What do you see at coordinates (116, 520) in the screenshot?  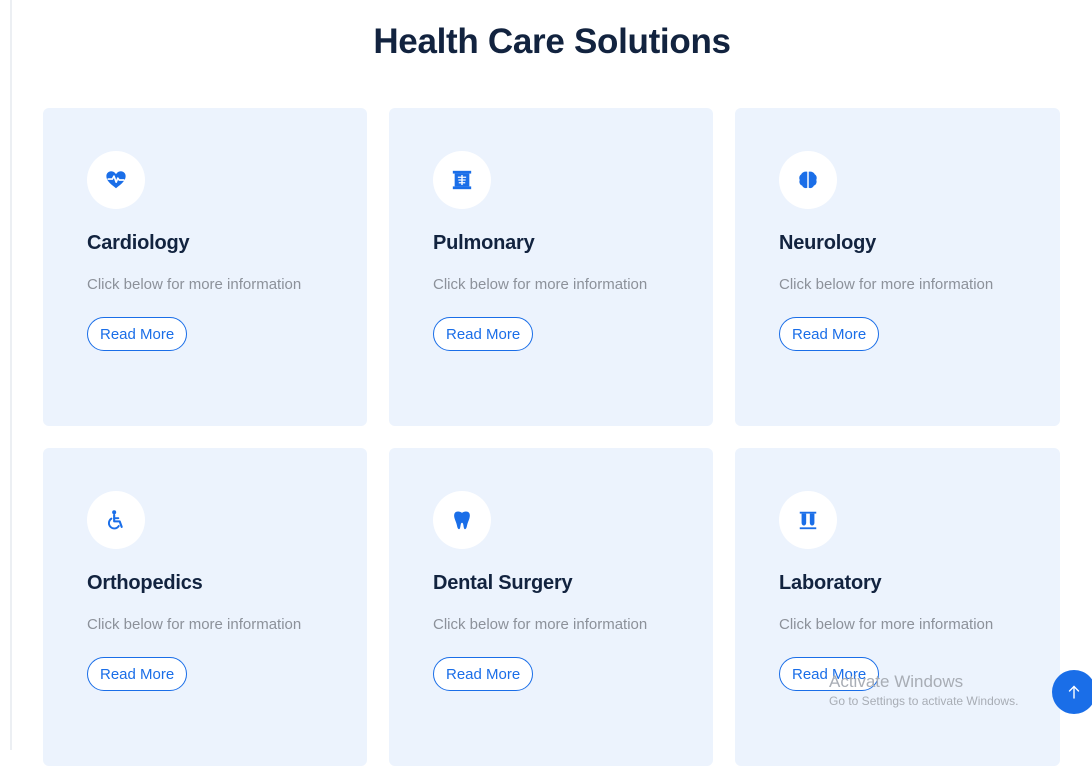 I see `wheelchair-icon` at bounding box center [116, 520].